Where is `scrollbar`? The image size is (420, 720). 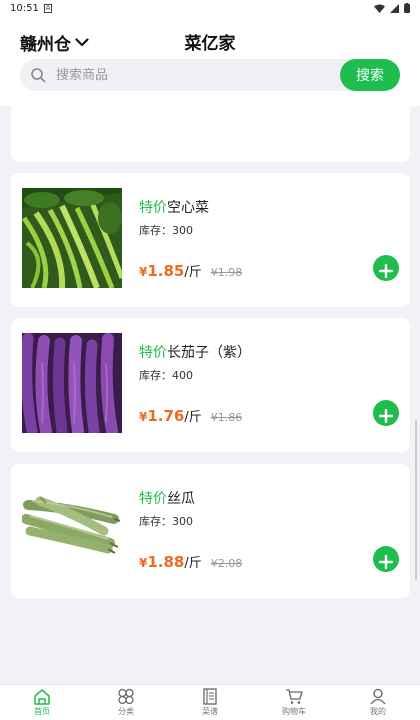
scrollbar is located at coordinates (416, 500).